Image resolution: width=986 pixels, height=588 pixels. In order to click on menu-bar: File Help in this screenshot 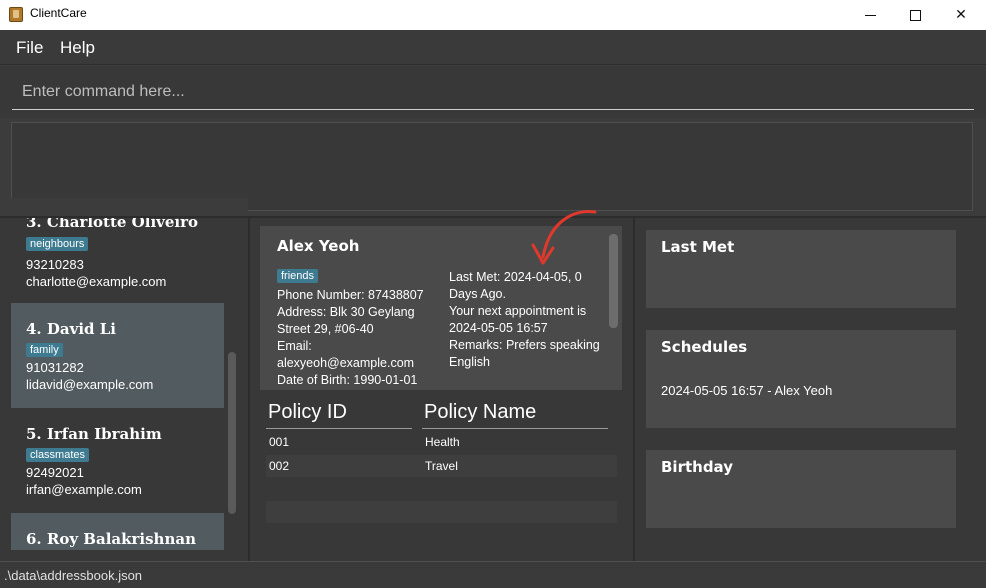, I will do `click(493, 47)`.